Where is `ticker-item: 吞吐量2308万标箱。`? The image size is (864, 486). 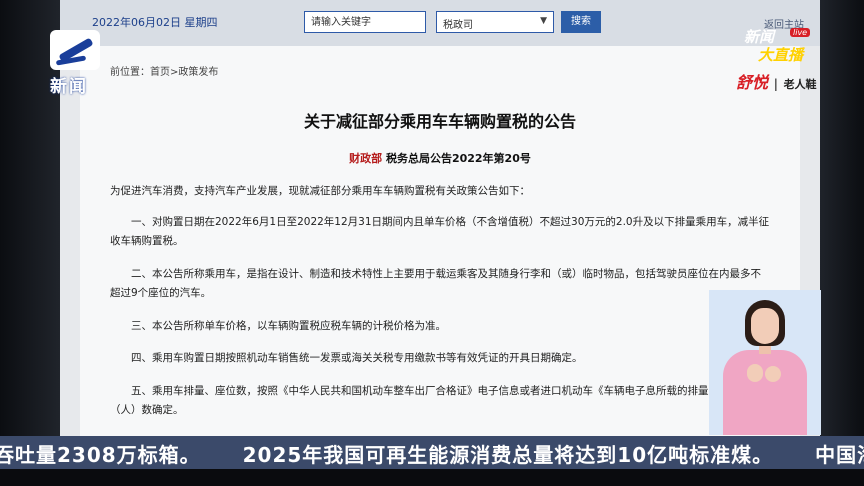
ticker-item: 吞吐量2308万标箱。 is located at coordinates (100, 455).